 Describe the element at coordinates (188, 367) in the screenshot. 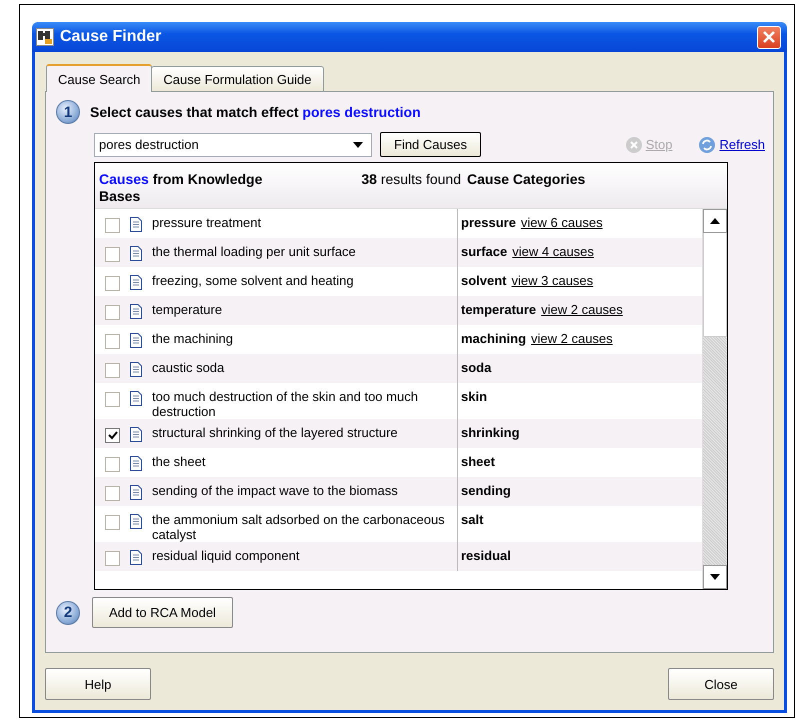

I see `cause-text: caustic soda` at that location.